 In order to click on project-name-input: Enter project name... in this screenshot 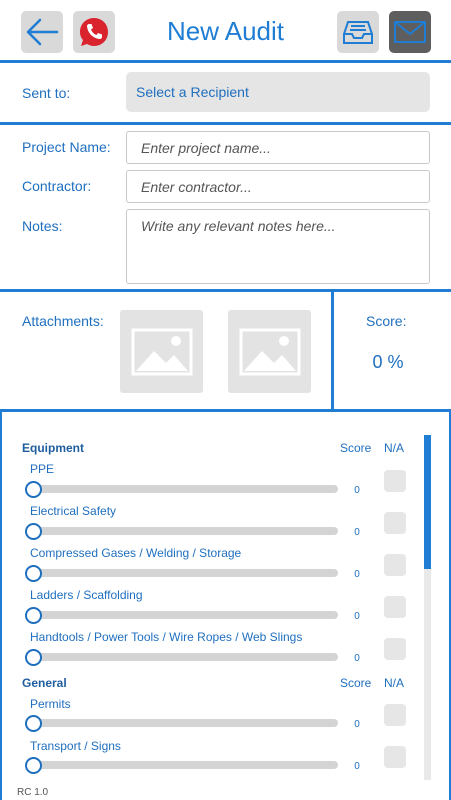, I will do `click(278, 147)`.